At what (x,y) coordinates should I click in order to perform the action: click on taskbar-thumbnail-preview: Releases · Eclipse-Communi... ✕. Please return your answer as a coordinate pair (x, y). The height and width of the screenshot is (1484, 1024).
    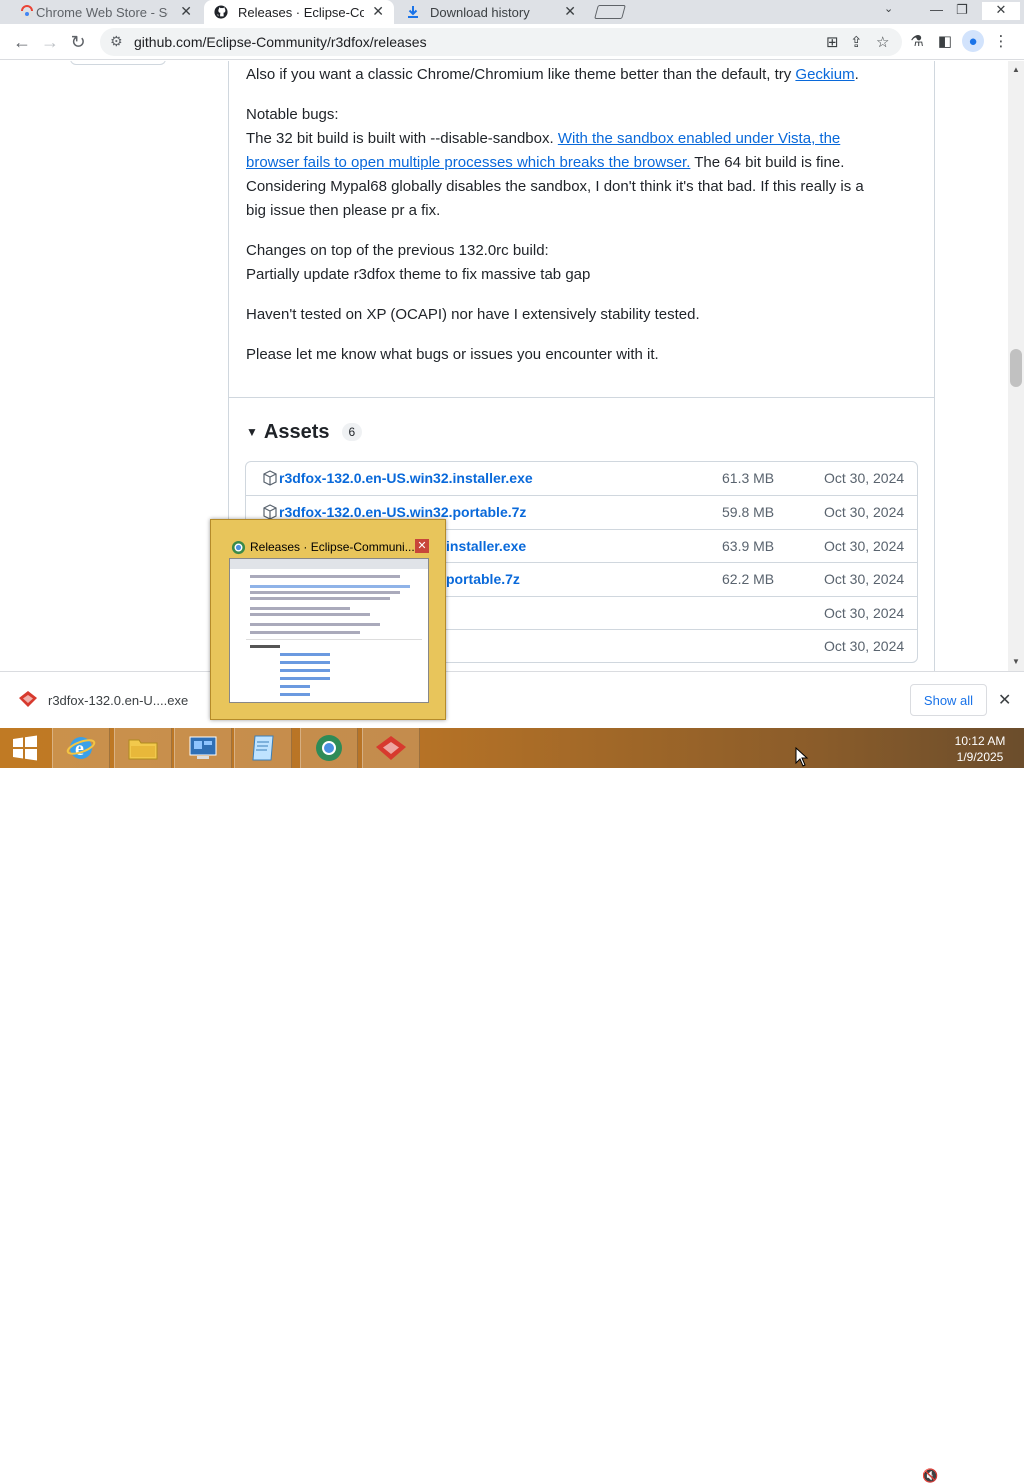
    Looking at the image, I should click on (328, 619).